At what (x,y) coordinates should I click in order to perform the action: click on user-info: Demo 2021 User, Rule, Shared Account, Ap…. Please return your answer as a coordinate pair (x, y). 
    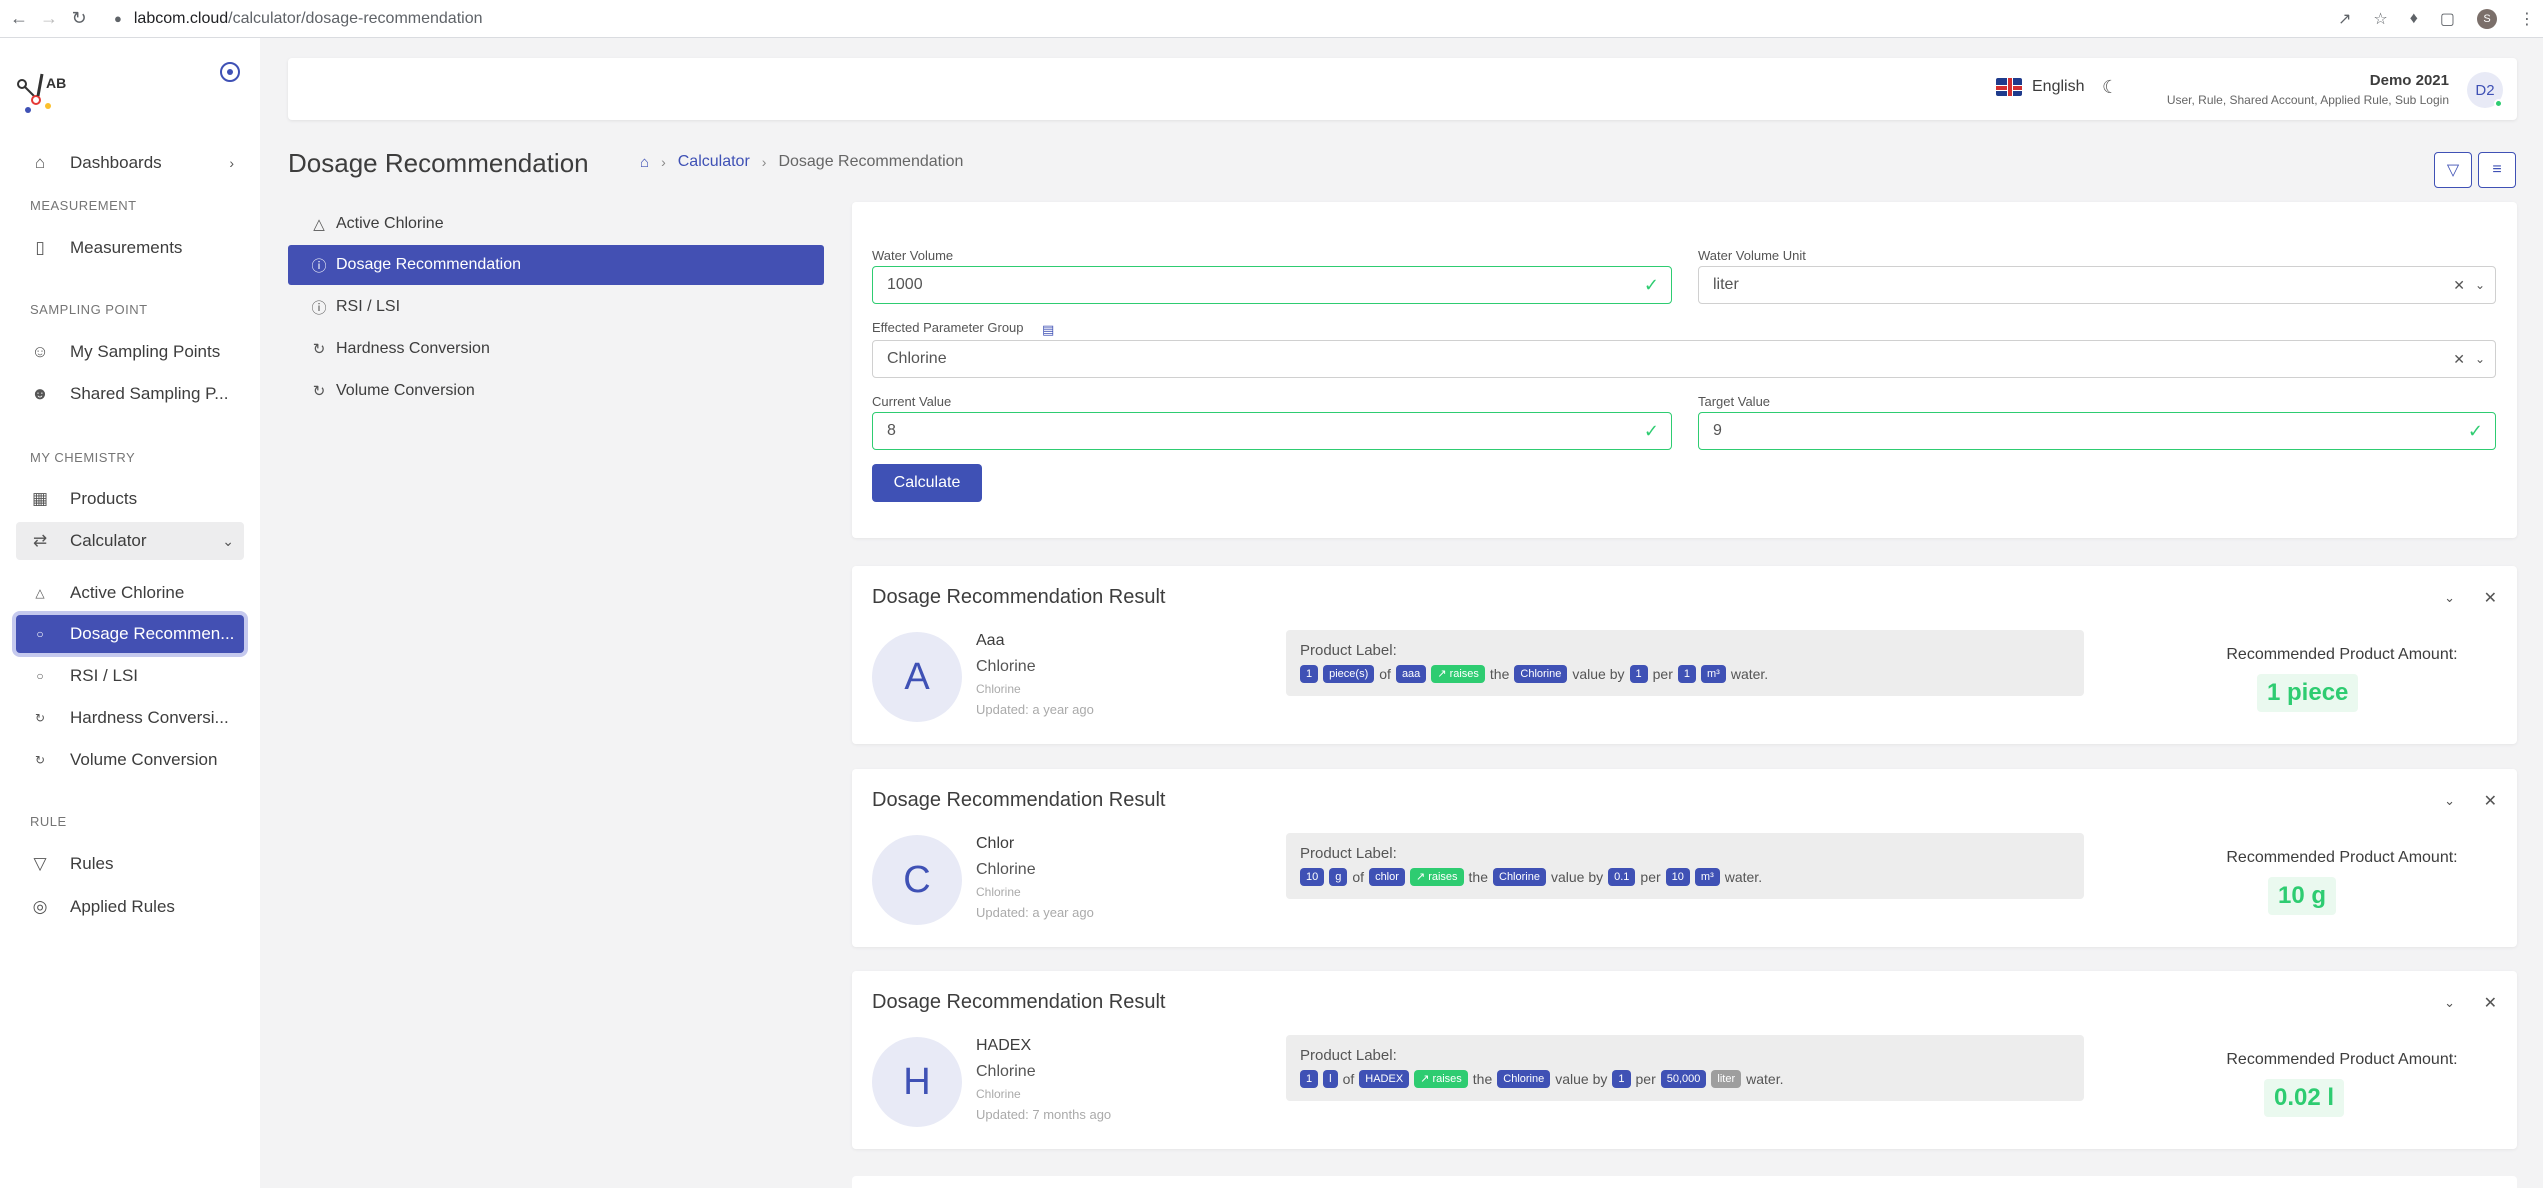
    Looking at the image, I should click on (2308, 89).